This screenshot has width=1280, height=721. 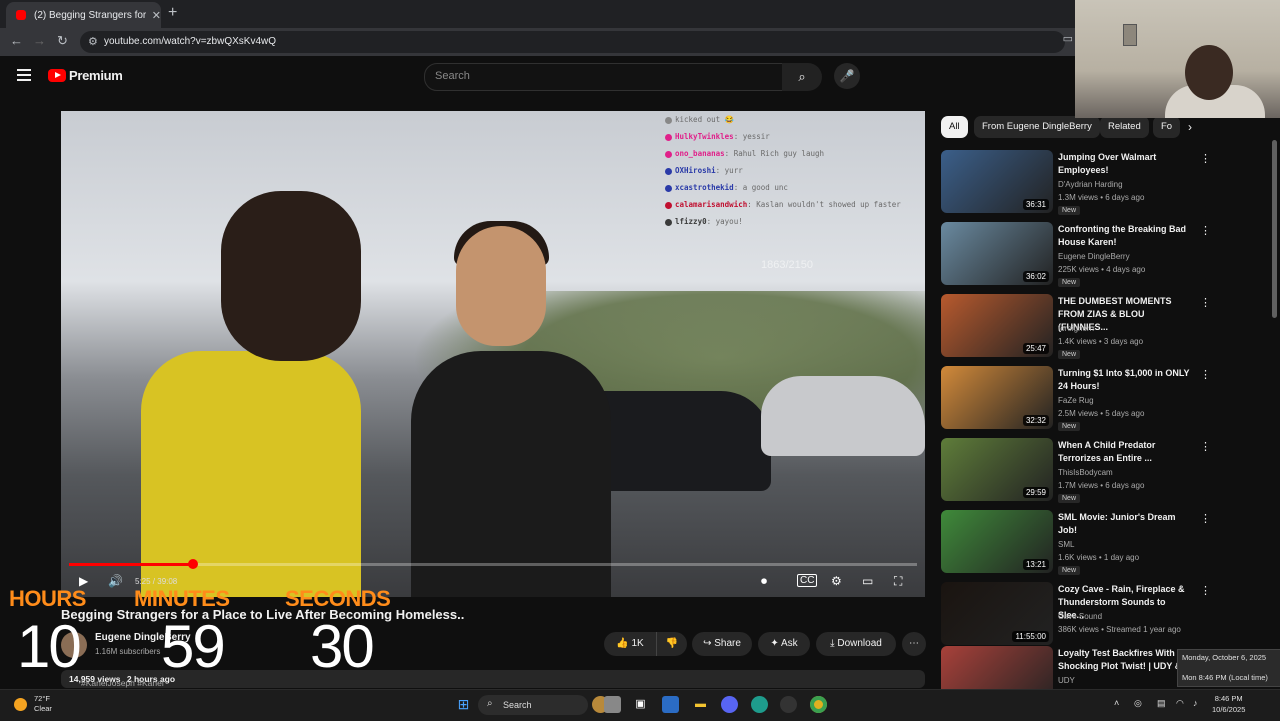 I want to click on video-thumbnail: 36:31, so click(x=997, y=181).